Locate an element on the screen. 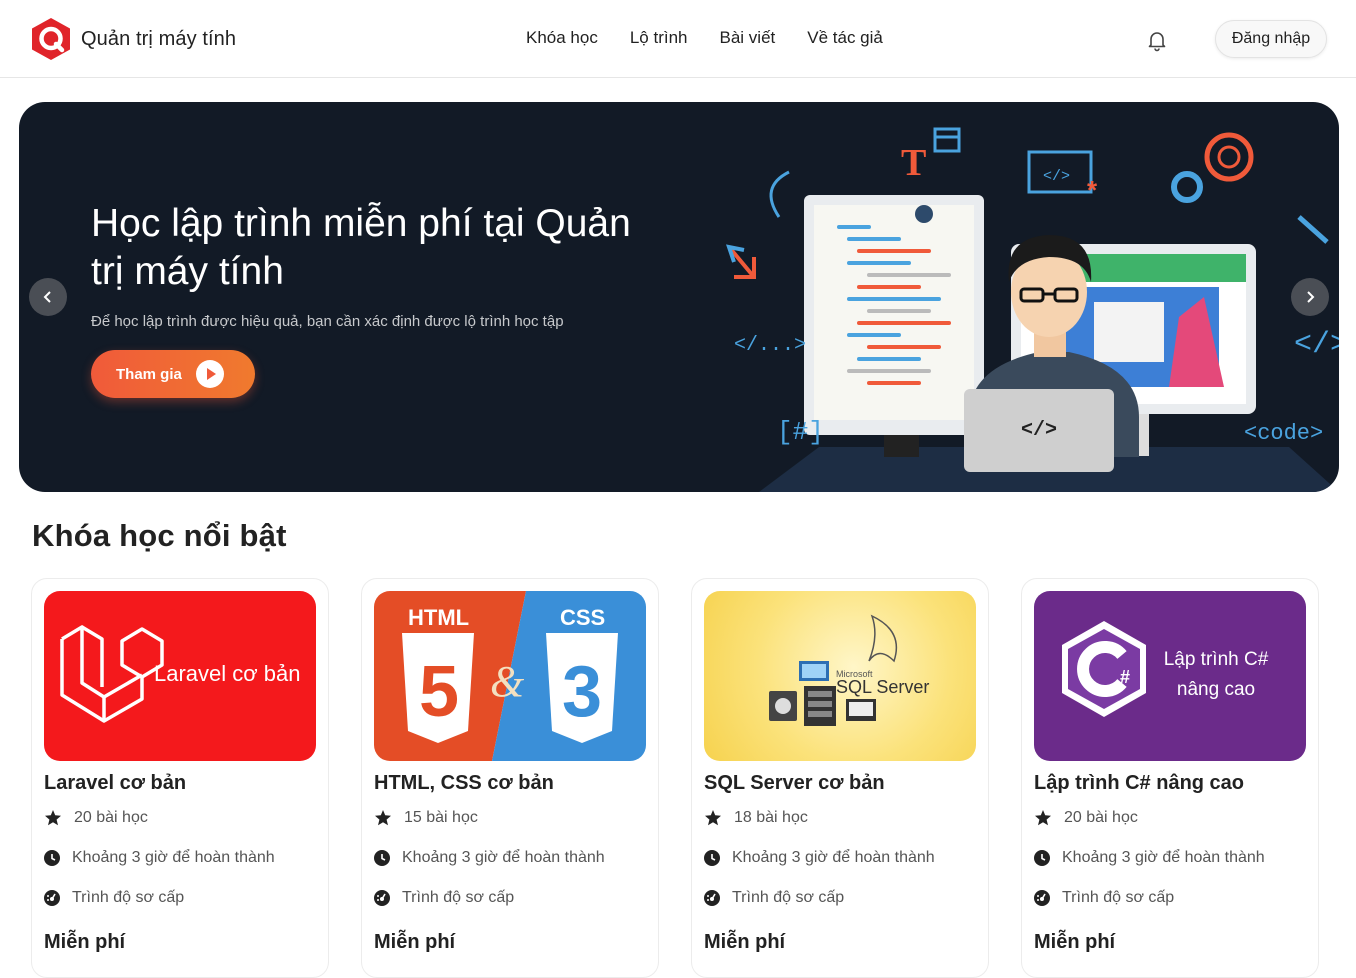  svg-text: 3 is located at coordinates (582, 692).